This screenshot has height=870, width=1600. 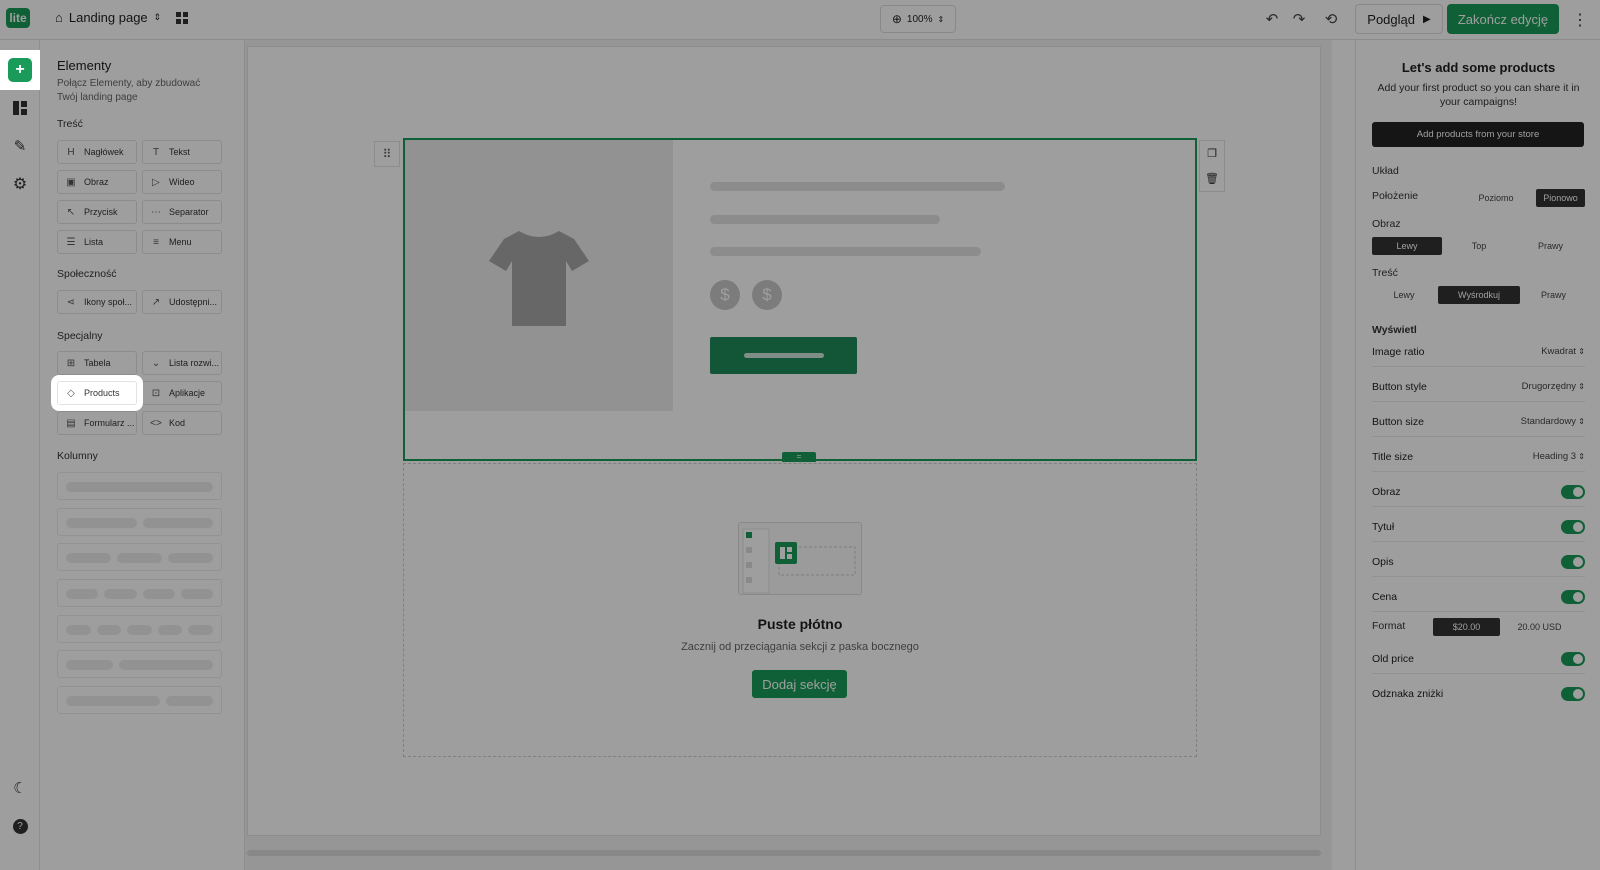 I want to click on description-toggle, so click(x=1573, y=561).